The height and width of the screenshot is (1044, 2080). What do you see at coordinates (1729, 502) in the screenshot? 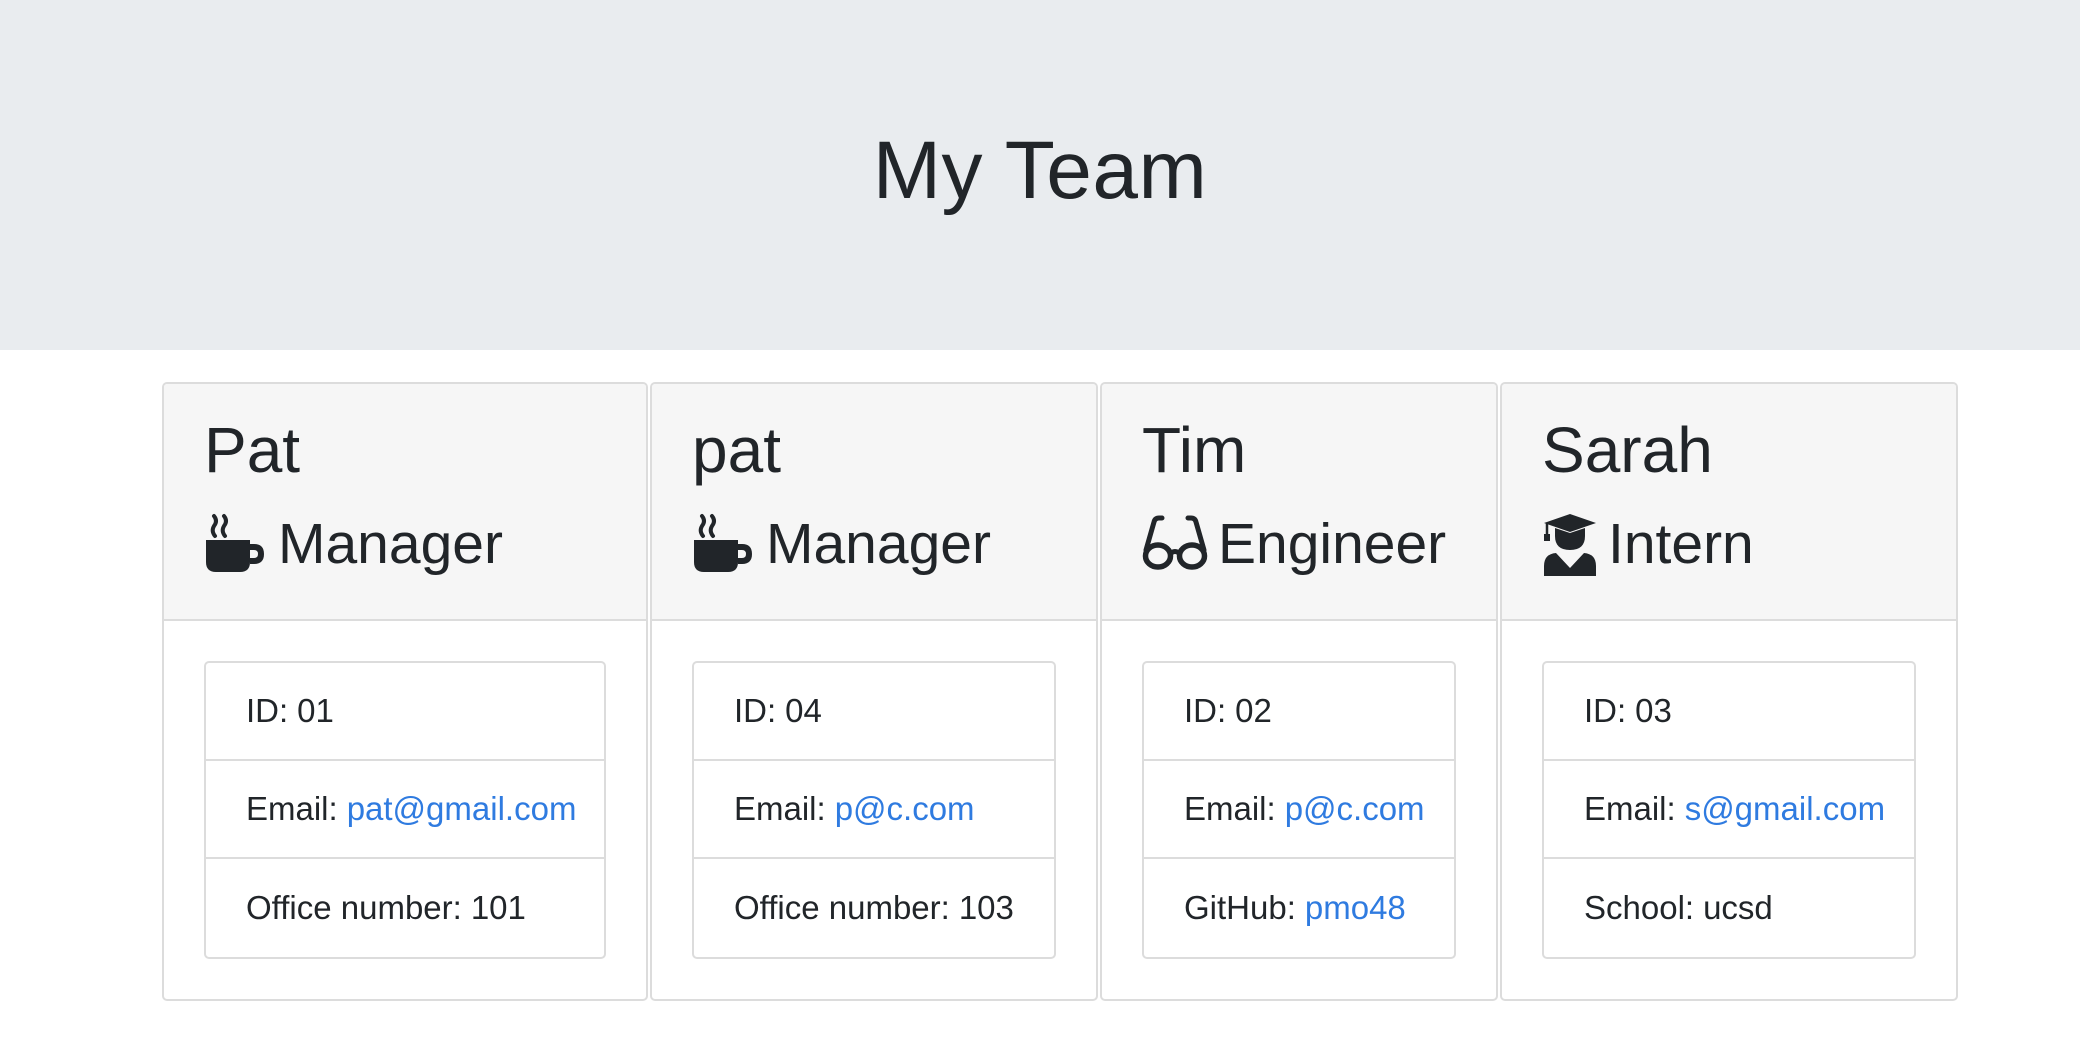
I see `card-header: Sarah Intern` at bounding box center [1729, 502].